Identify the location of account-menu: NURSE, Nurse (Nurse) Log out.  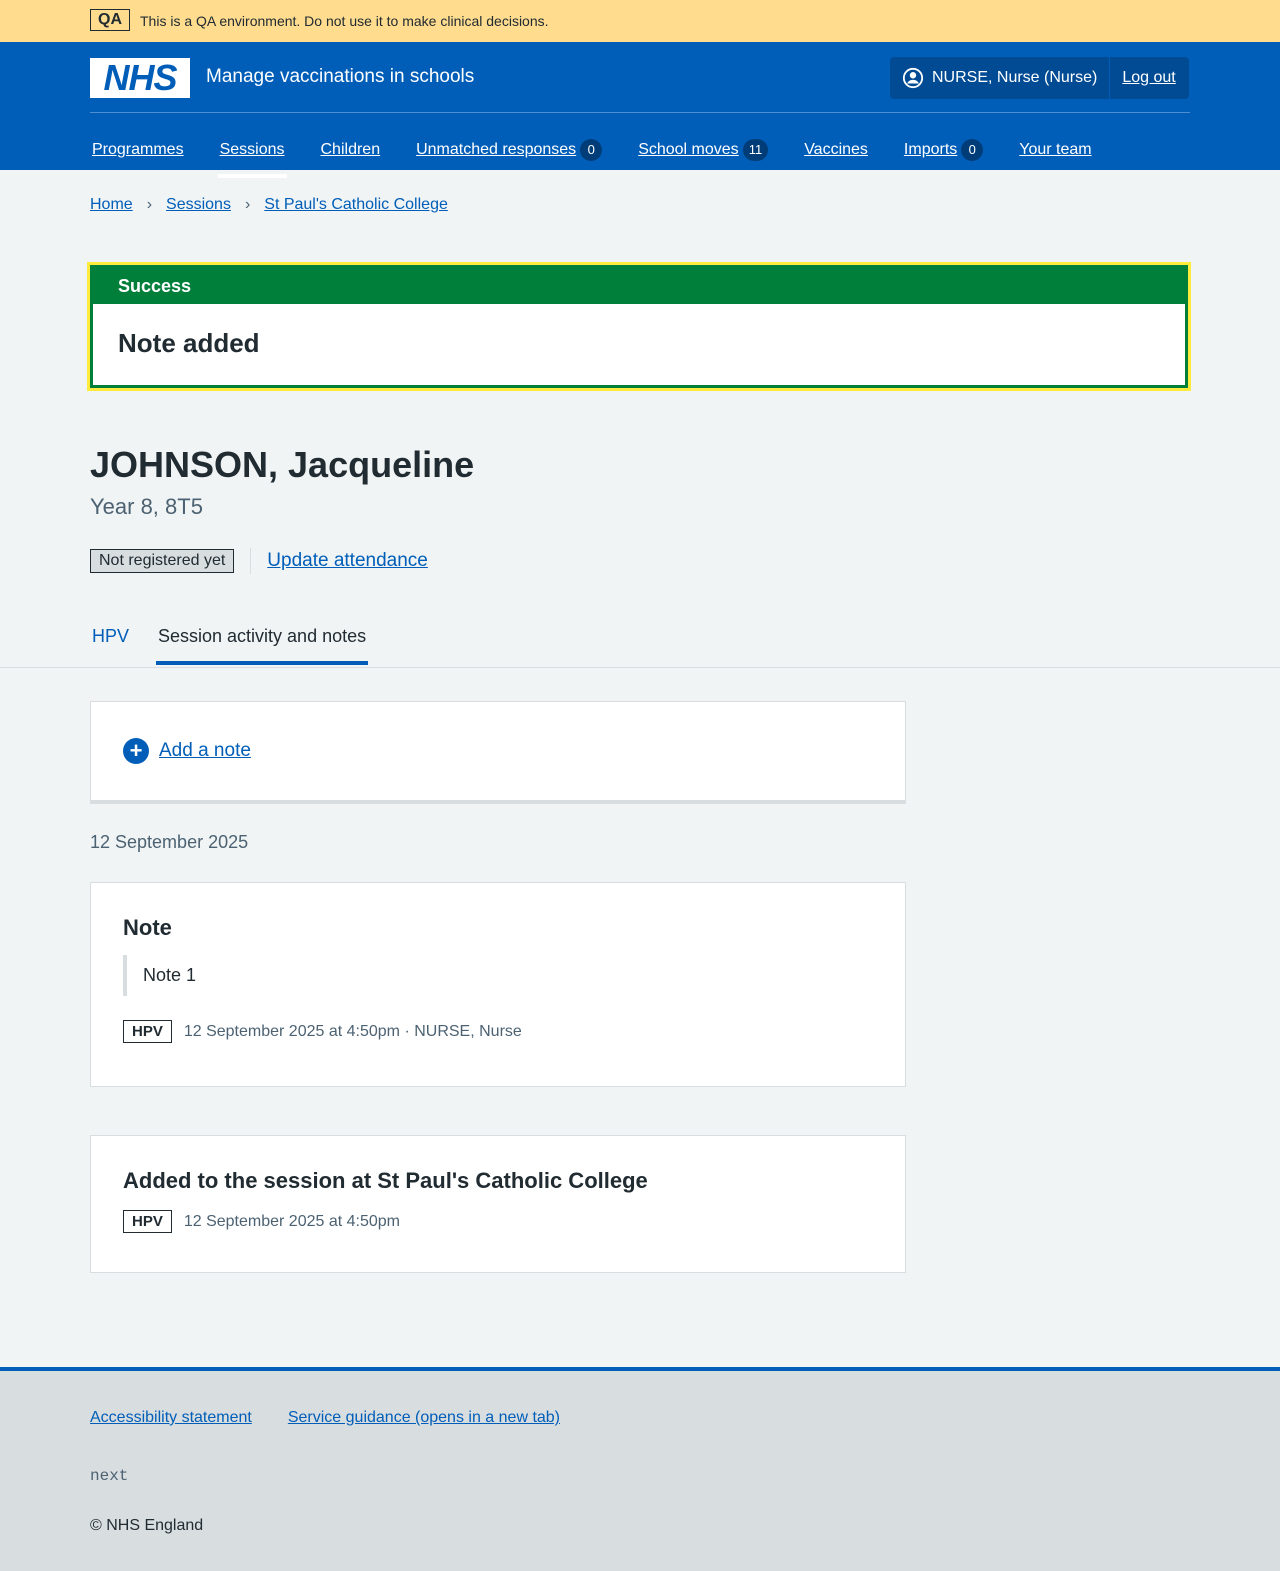
(1039, 78).